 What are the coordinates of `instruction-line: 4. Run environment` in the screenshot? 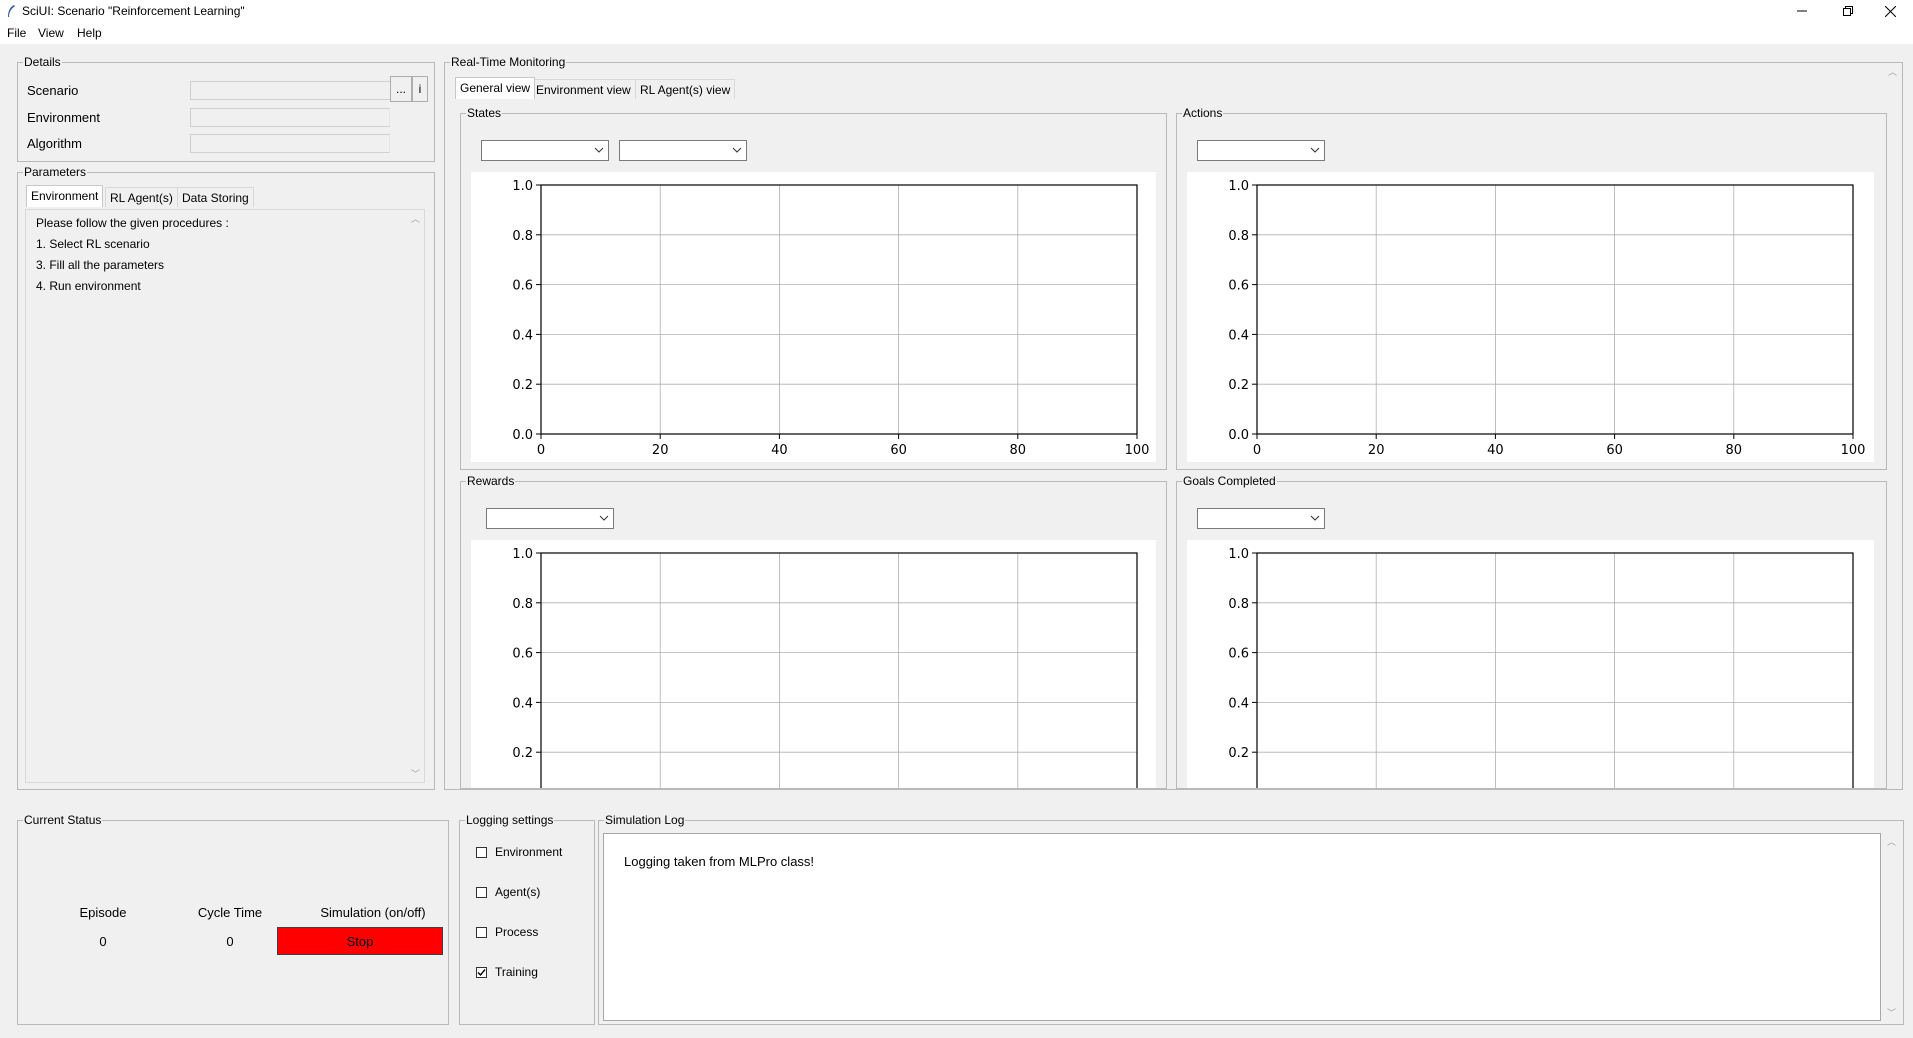 It's located at (88, 286).